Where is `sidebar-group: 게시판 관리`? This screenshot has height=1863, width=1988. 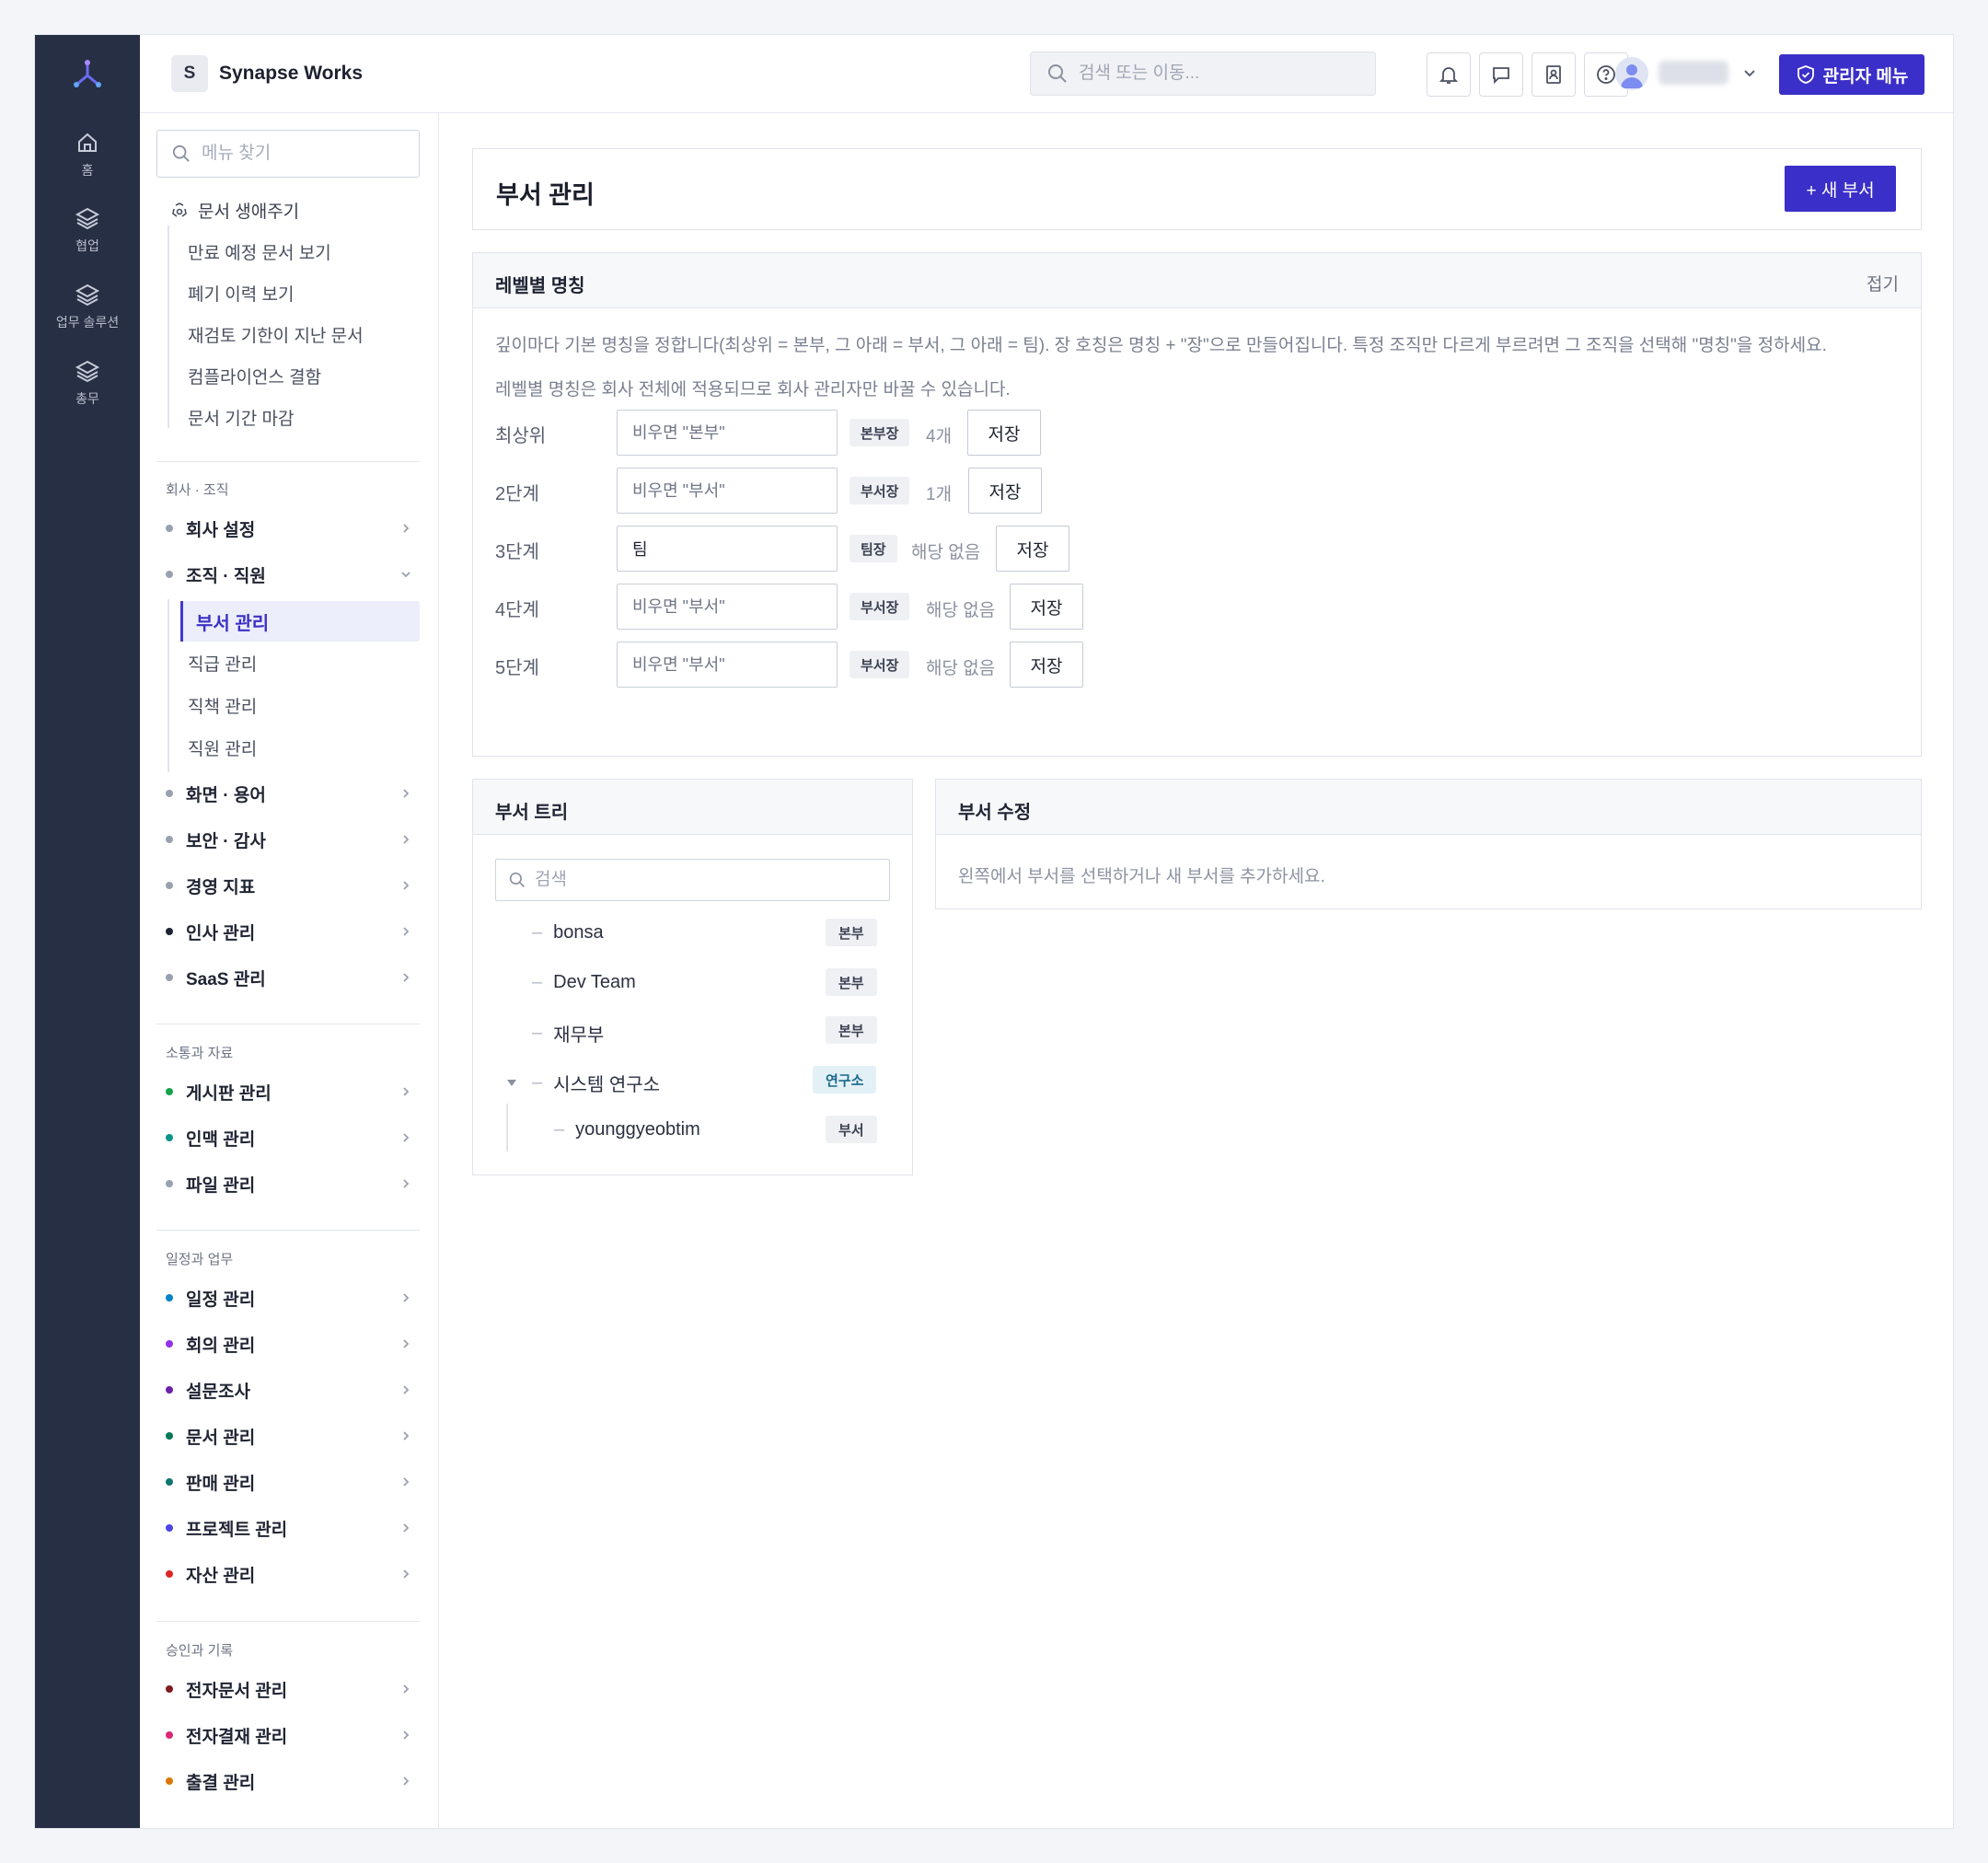 sidebar-group: 게시판 관리 is located at coordinates (289, 1091).